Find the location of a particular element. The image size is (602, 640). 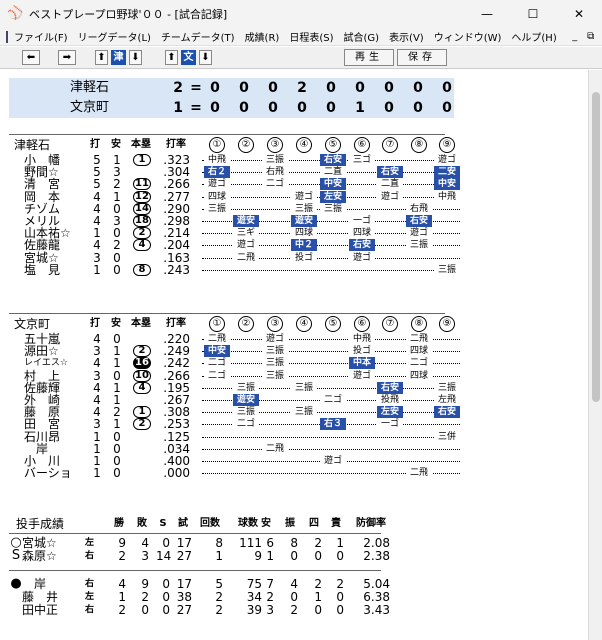

batter-avg: .298 is located at coordinates (176, 221).